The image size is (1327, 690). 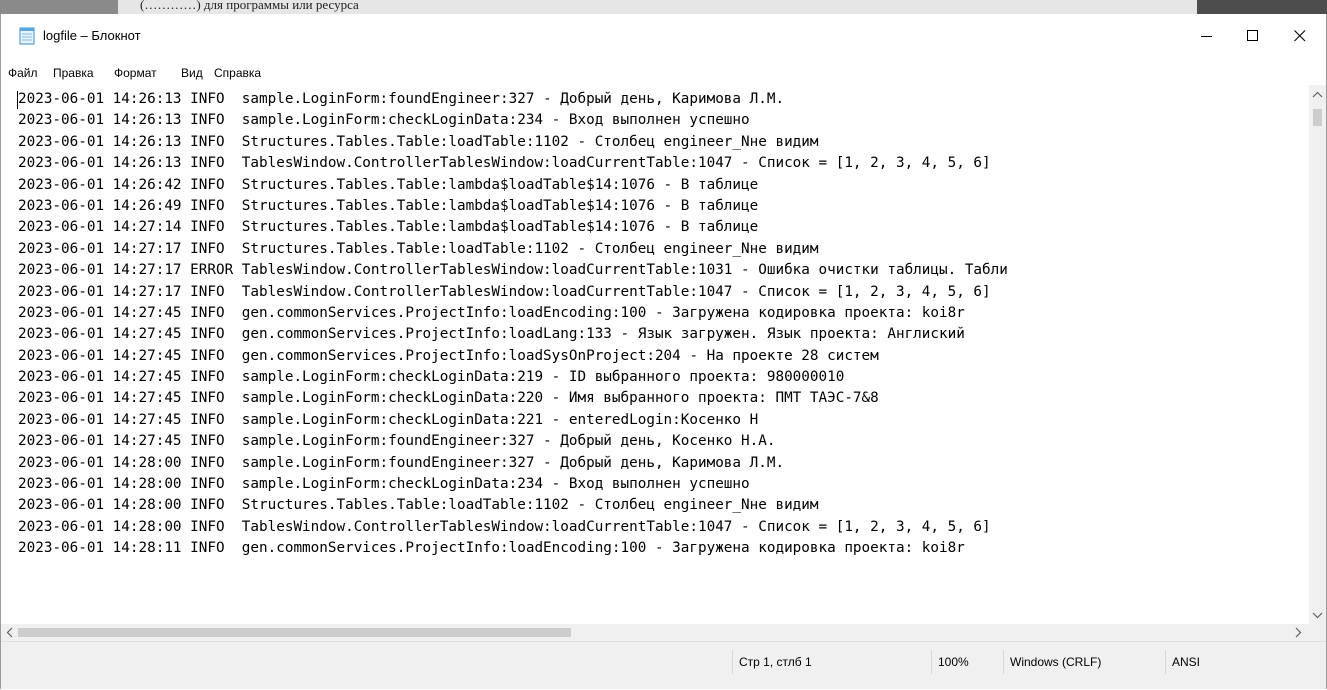 I want to click on horizontal-scrollbar, so click(x=655, y=632).